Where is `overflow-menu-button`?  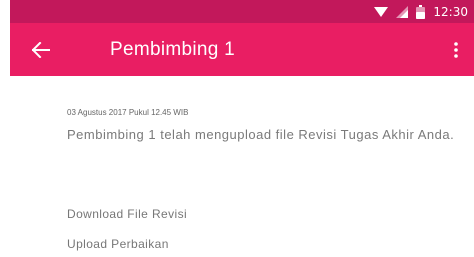
overflow-menu-button is located at coordinates (456, 50).